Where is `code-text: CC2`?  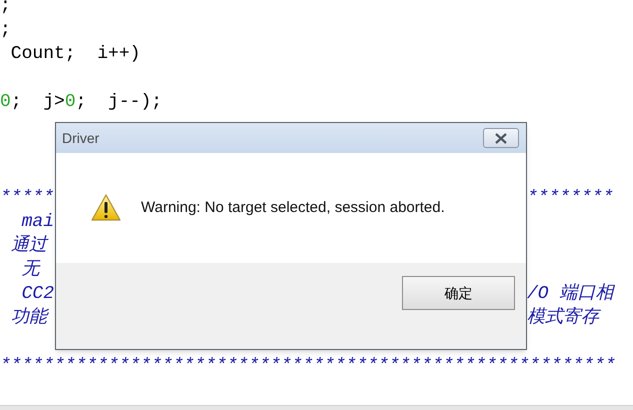
code-text: CC2 is located at coordinates (38, 294).